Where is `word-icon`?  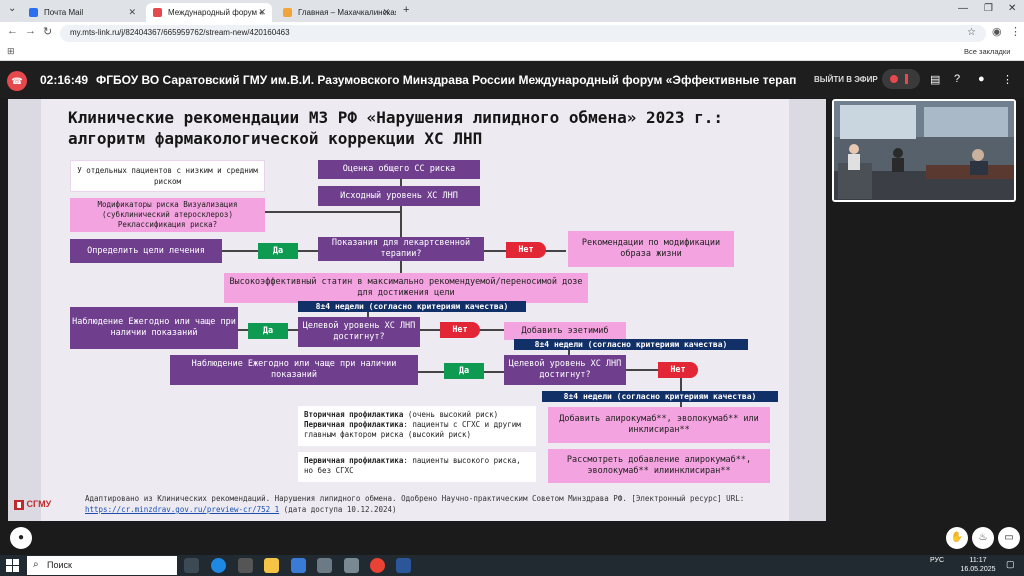
word-icon is located at coordinates (403, 565).